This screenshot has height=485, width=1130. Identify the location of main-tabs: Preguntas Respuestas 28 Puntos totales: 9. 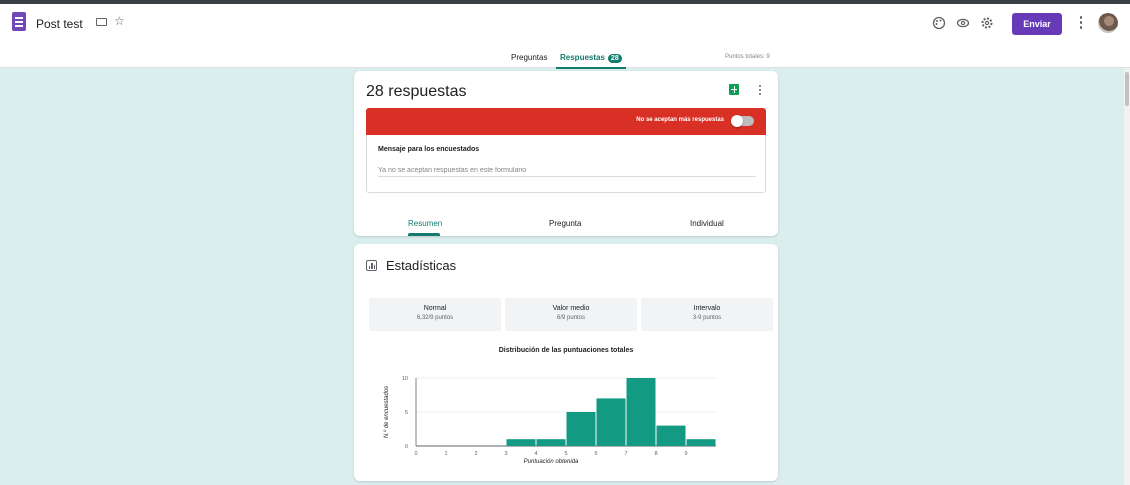
(565, 58).